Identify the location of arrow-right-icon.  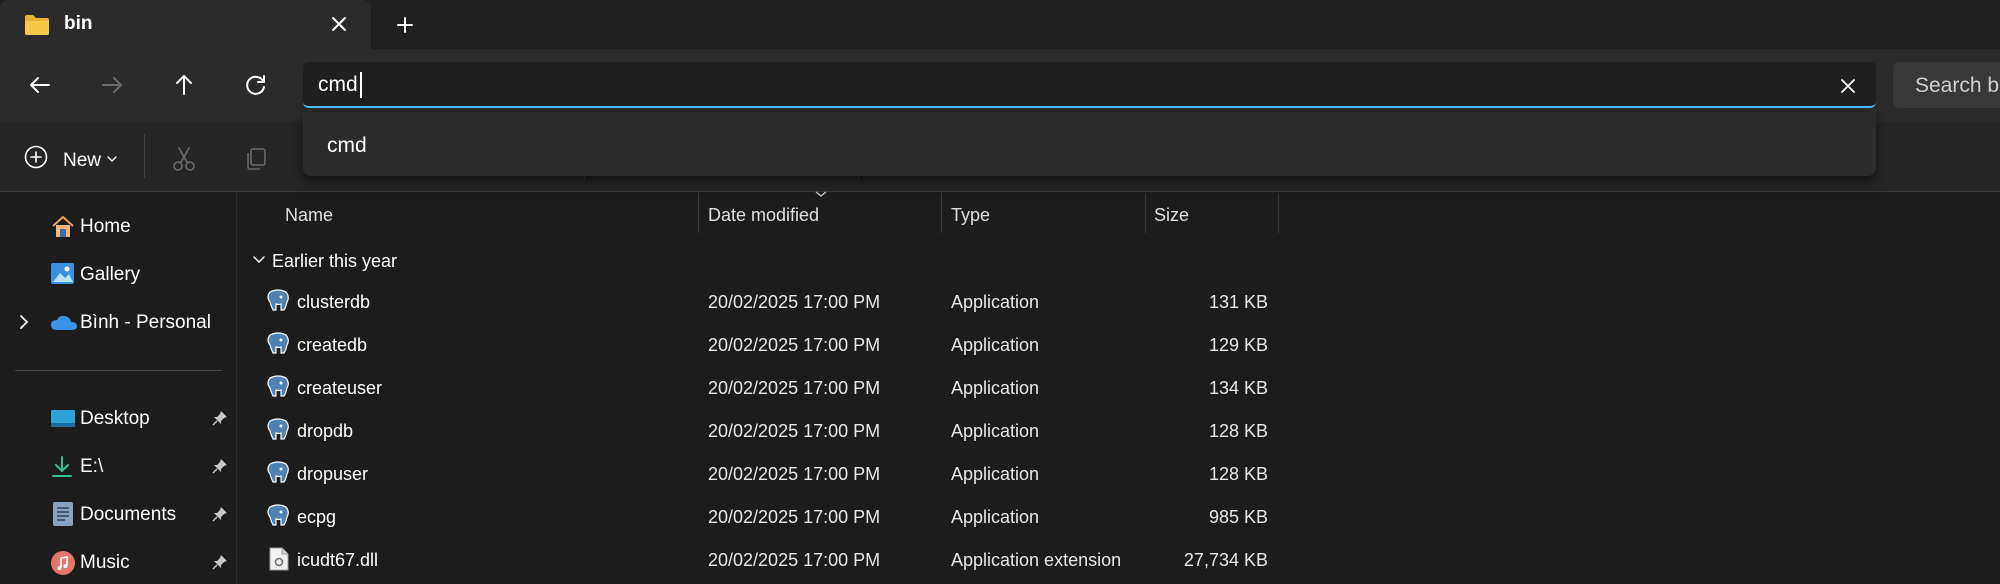
(112, 85).